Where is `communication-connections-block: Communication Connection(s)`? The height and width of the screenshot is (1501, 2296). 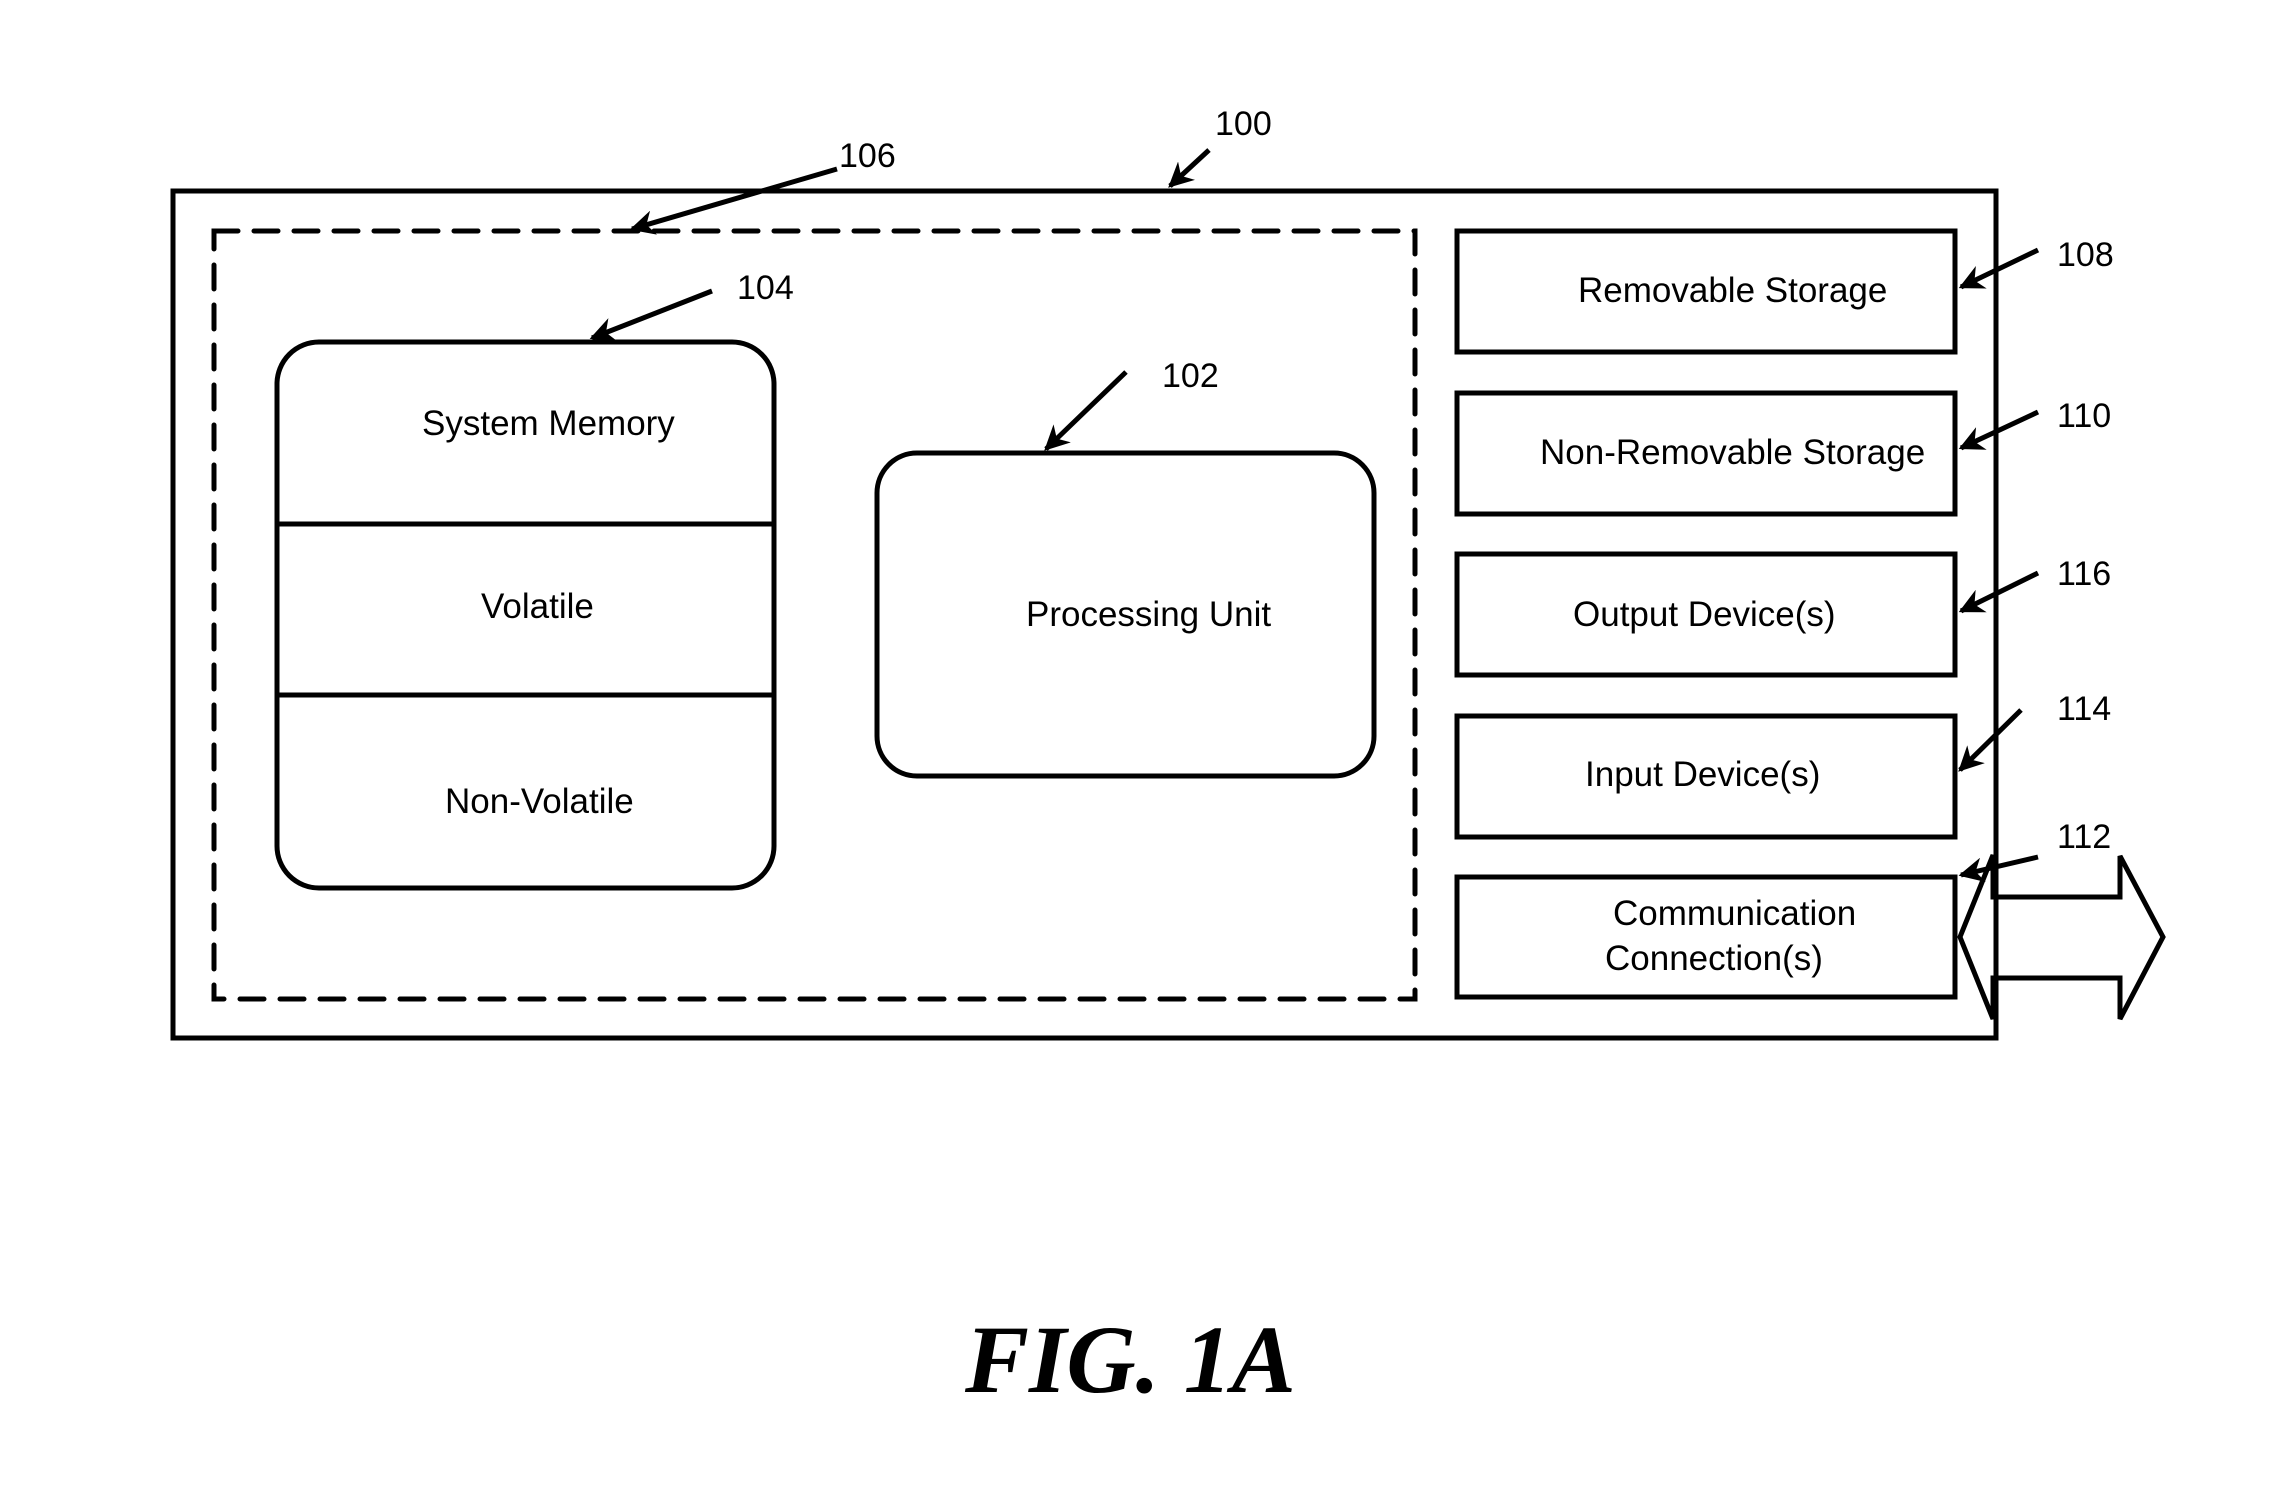 communication-connections-block: Communication Connection(s) is located at coordinates (1706, 937).